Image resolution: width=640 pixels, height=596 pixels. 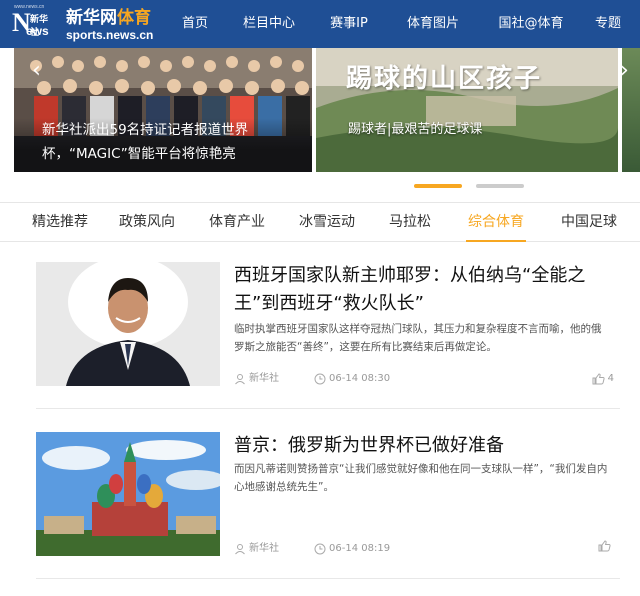 I want to click on article-time: 06-14 08:19, so click(x=352, y=549).